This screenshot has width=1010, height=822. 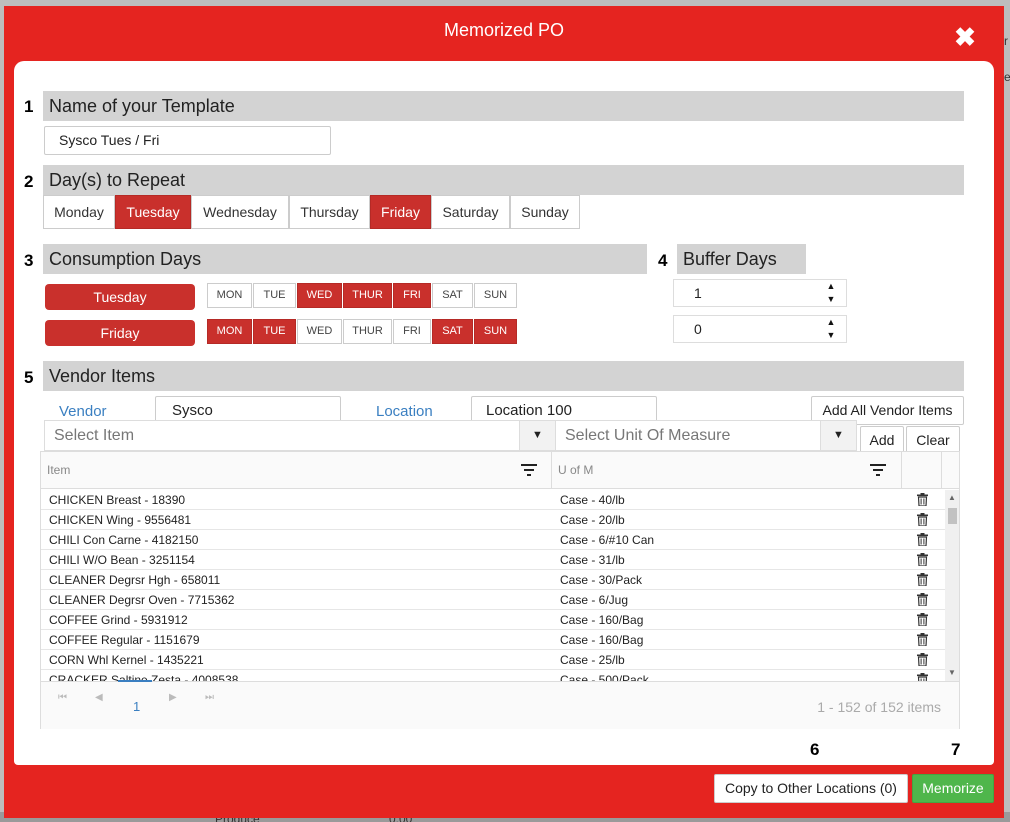 What do you see at coordinates (493, 640) in the screenshot?
I see `table-row: COFFEE Regular - 1151679 Case - 160/Bag` at bounding box center [493, 640].